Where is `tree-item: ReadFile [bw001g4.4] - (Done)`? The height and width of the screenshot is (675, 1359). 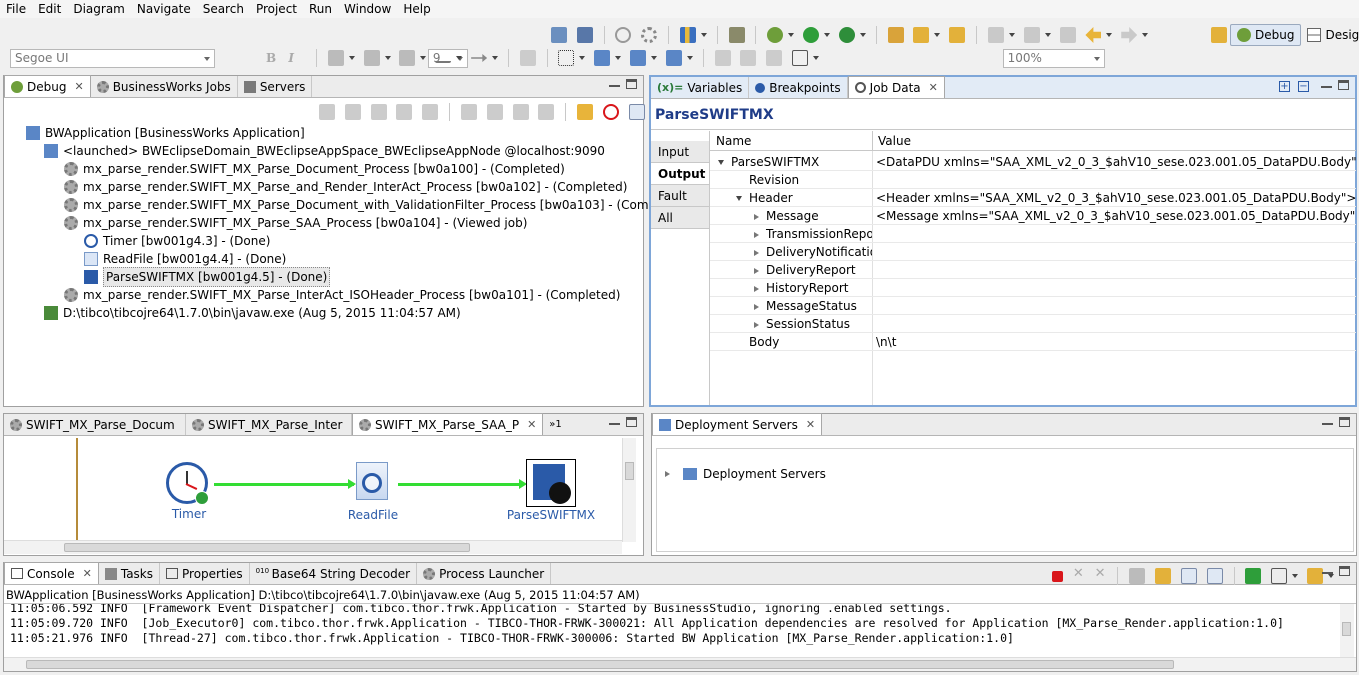 tree-item: ReadFile [bw001g4.4] - (Done) is located at coordinates (185, 259).